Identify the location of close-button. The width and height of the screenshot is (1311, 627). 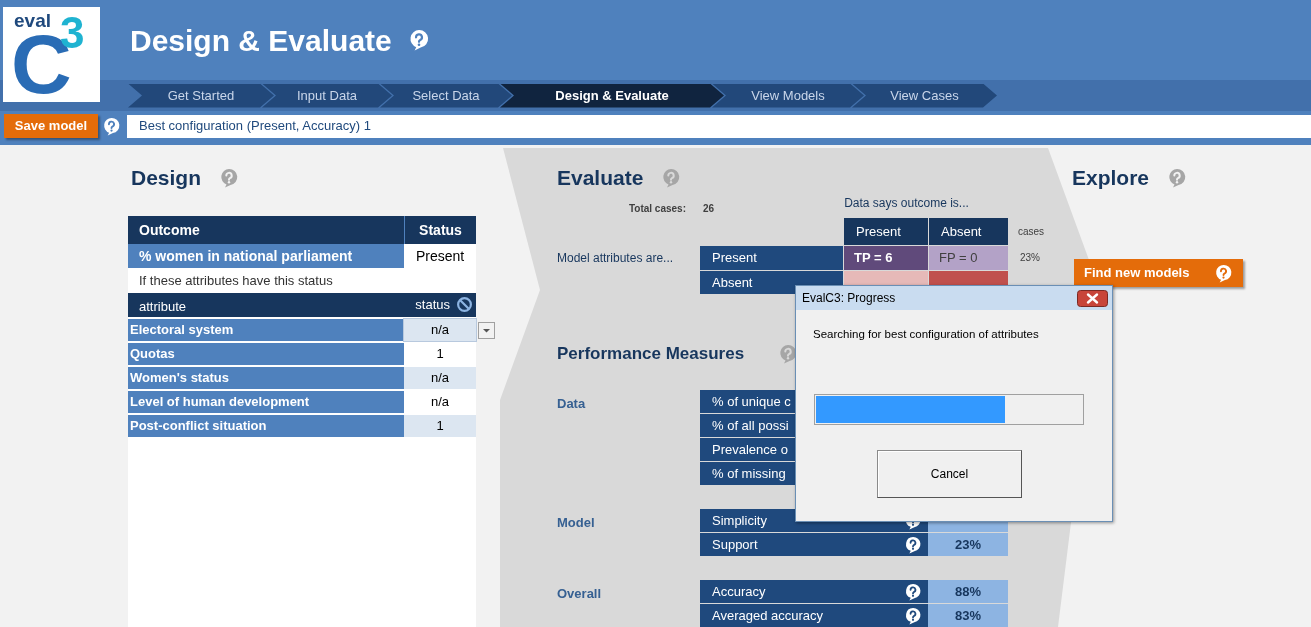
(1092, 298).